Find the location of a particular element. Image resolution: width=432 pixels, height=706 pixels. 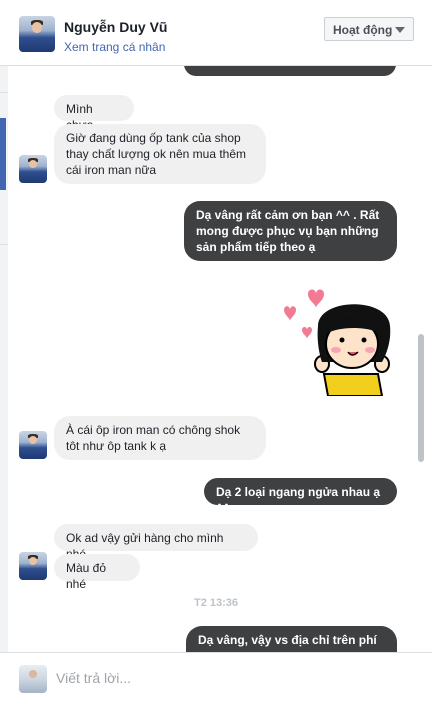

message-bubble-incoming: Ok ad vậy gửi hàng cho mình nhé is located at coordinates (156, 542).